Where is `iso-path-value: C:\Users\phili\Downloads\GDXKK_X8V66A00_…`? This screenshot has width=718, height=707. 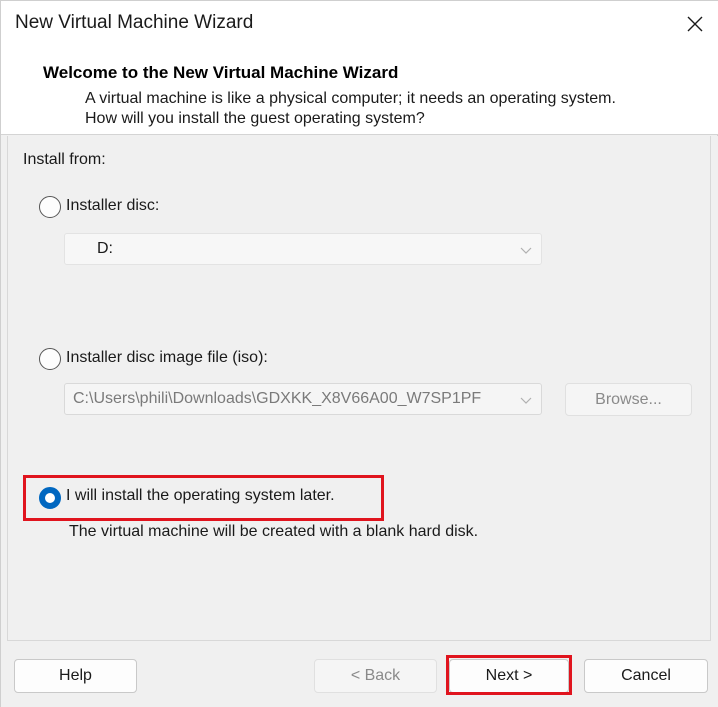 iso-path-value: C:\Users\phili\Downloads\GDXKK_X8V66A00_… is located at coordinates (277, 398).